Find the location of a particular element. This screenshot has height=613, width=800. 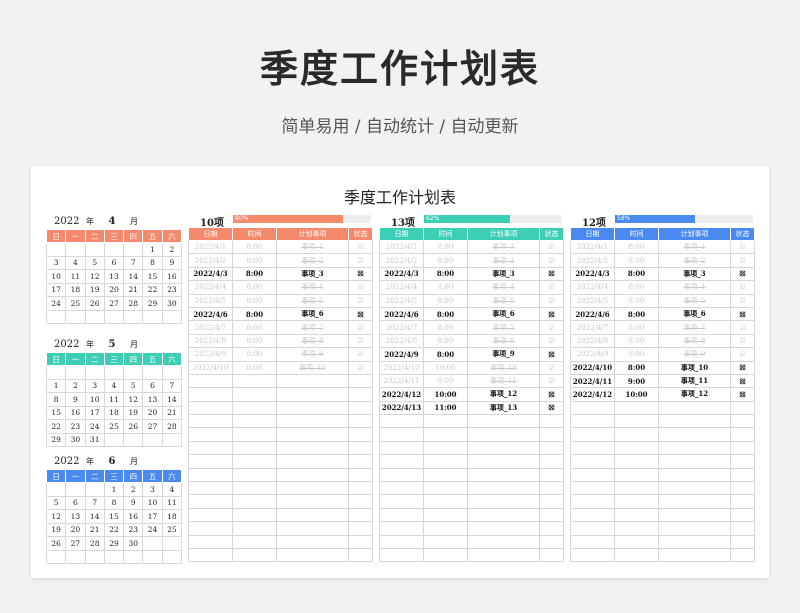

calendar-day: 2 is located at coordinates (133, 489).